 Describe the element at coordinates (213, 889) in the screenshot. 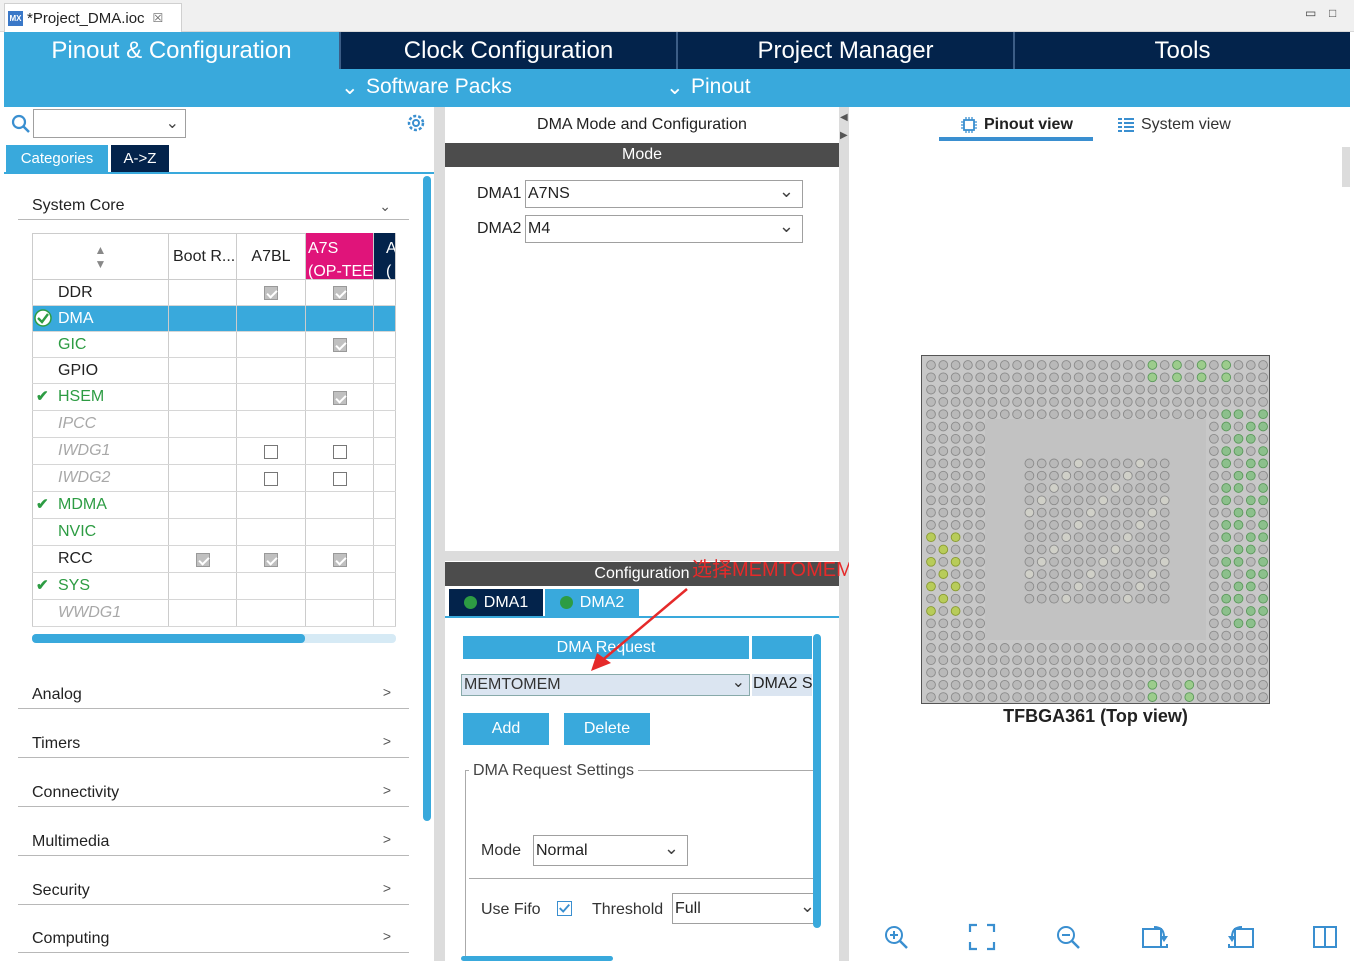

I see `section-security: Security >` at that location.